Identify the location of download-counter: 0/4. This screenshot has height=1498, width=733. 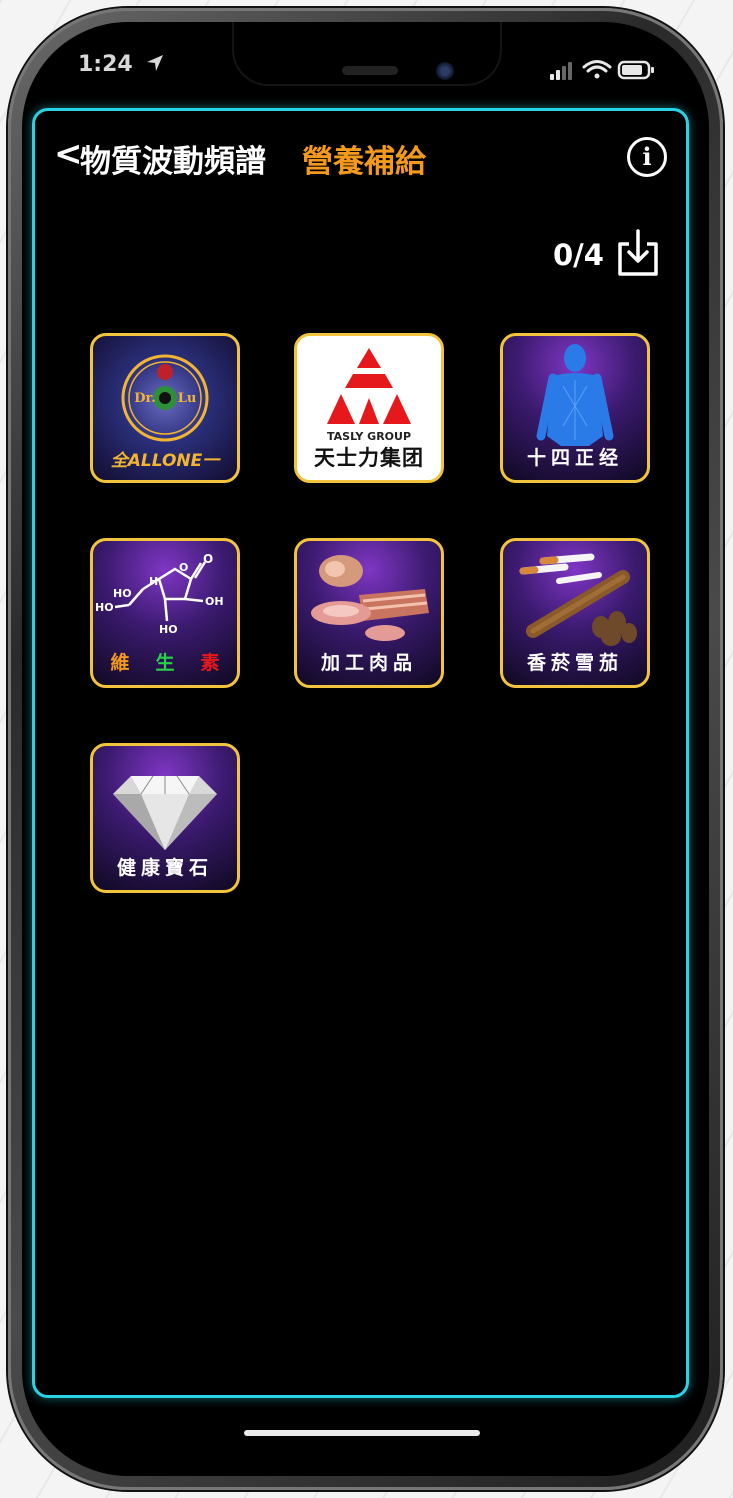
(578, 255).